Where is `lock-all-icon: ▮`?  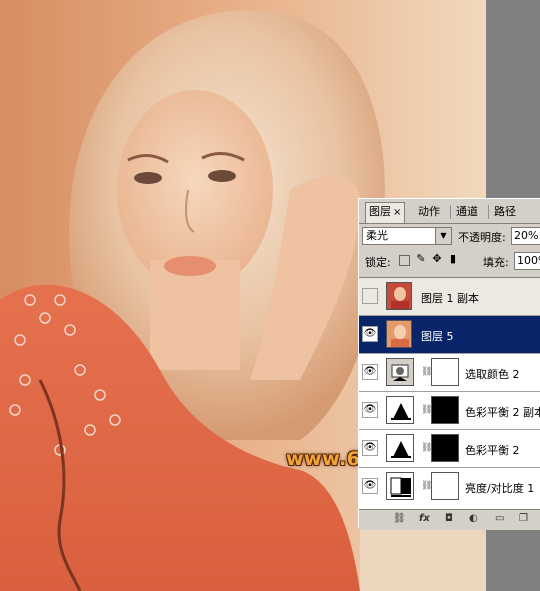
lock-all-icon: ▮ is located at coordinates (453, 259).